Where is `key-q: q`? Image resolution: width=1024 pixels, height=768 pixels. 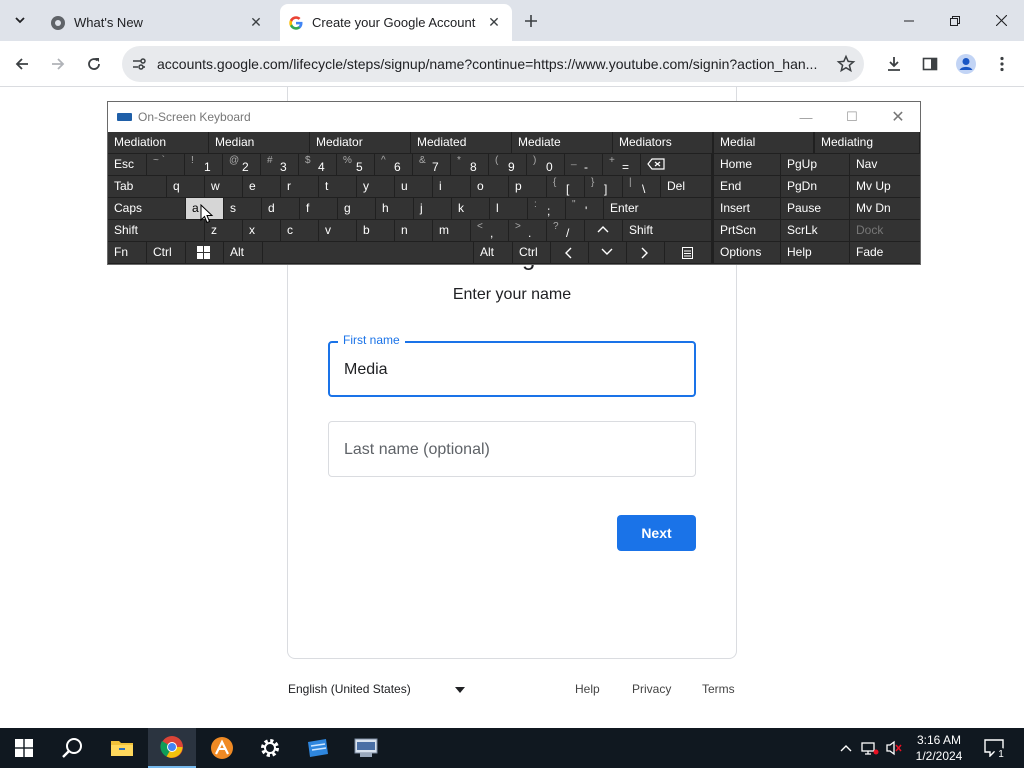 key-q: q is located at coordinates (185, 186).